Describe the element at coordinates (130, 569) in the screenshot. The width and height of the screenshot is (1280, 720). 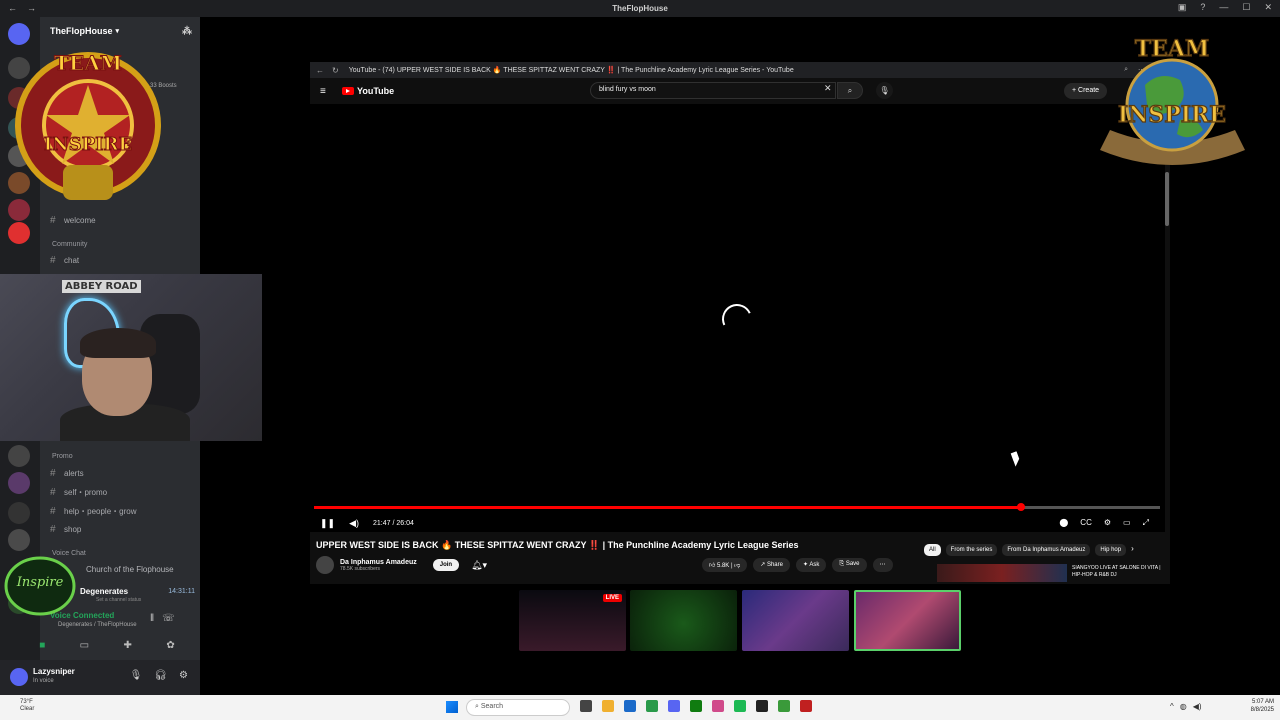
I see `voice-channel-church: Church of the Flophouse` at that location.